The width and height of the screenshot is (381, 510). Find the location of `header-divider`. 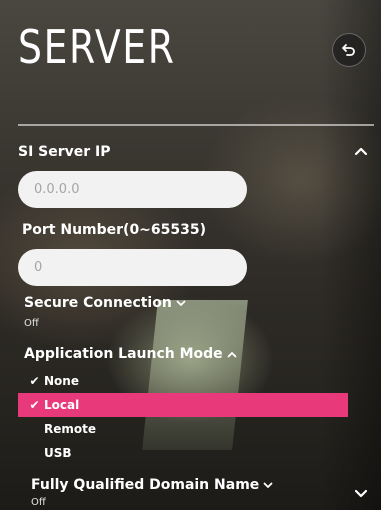

header-divider is located at coordinates (196, 125).